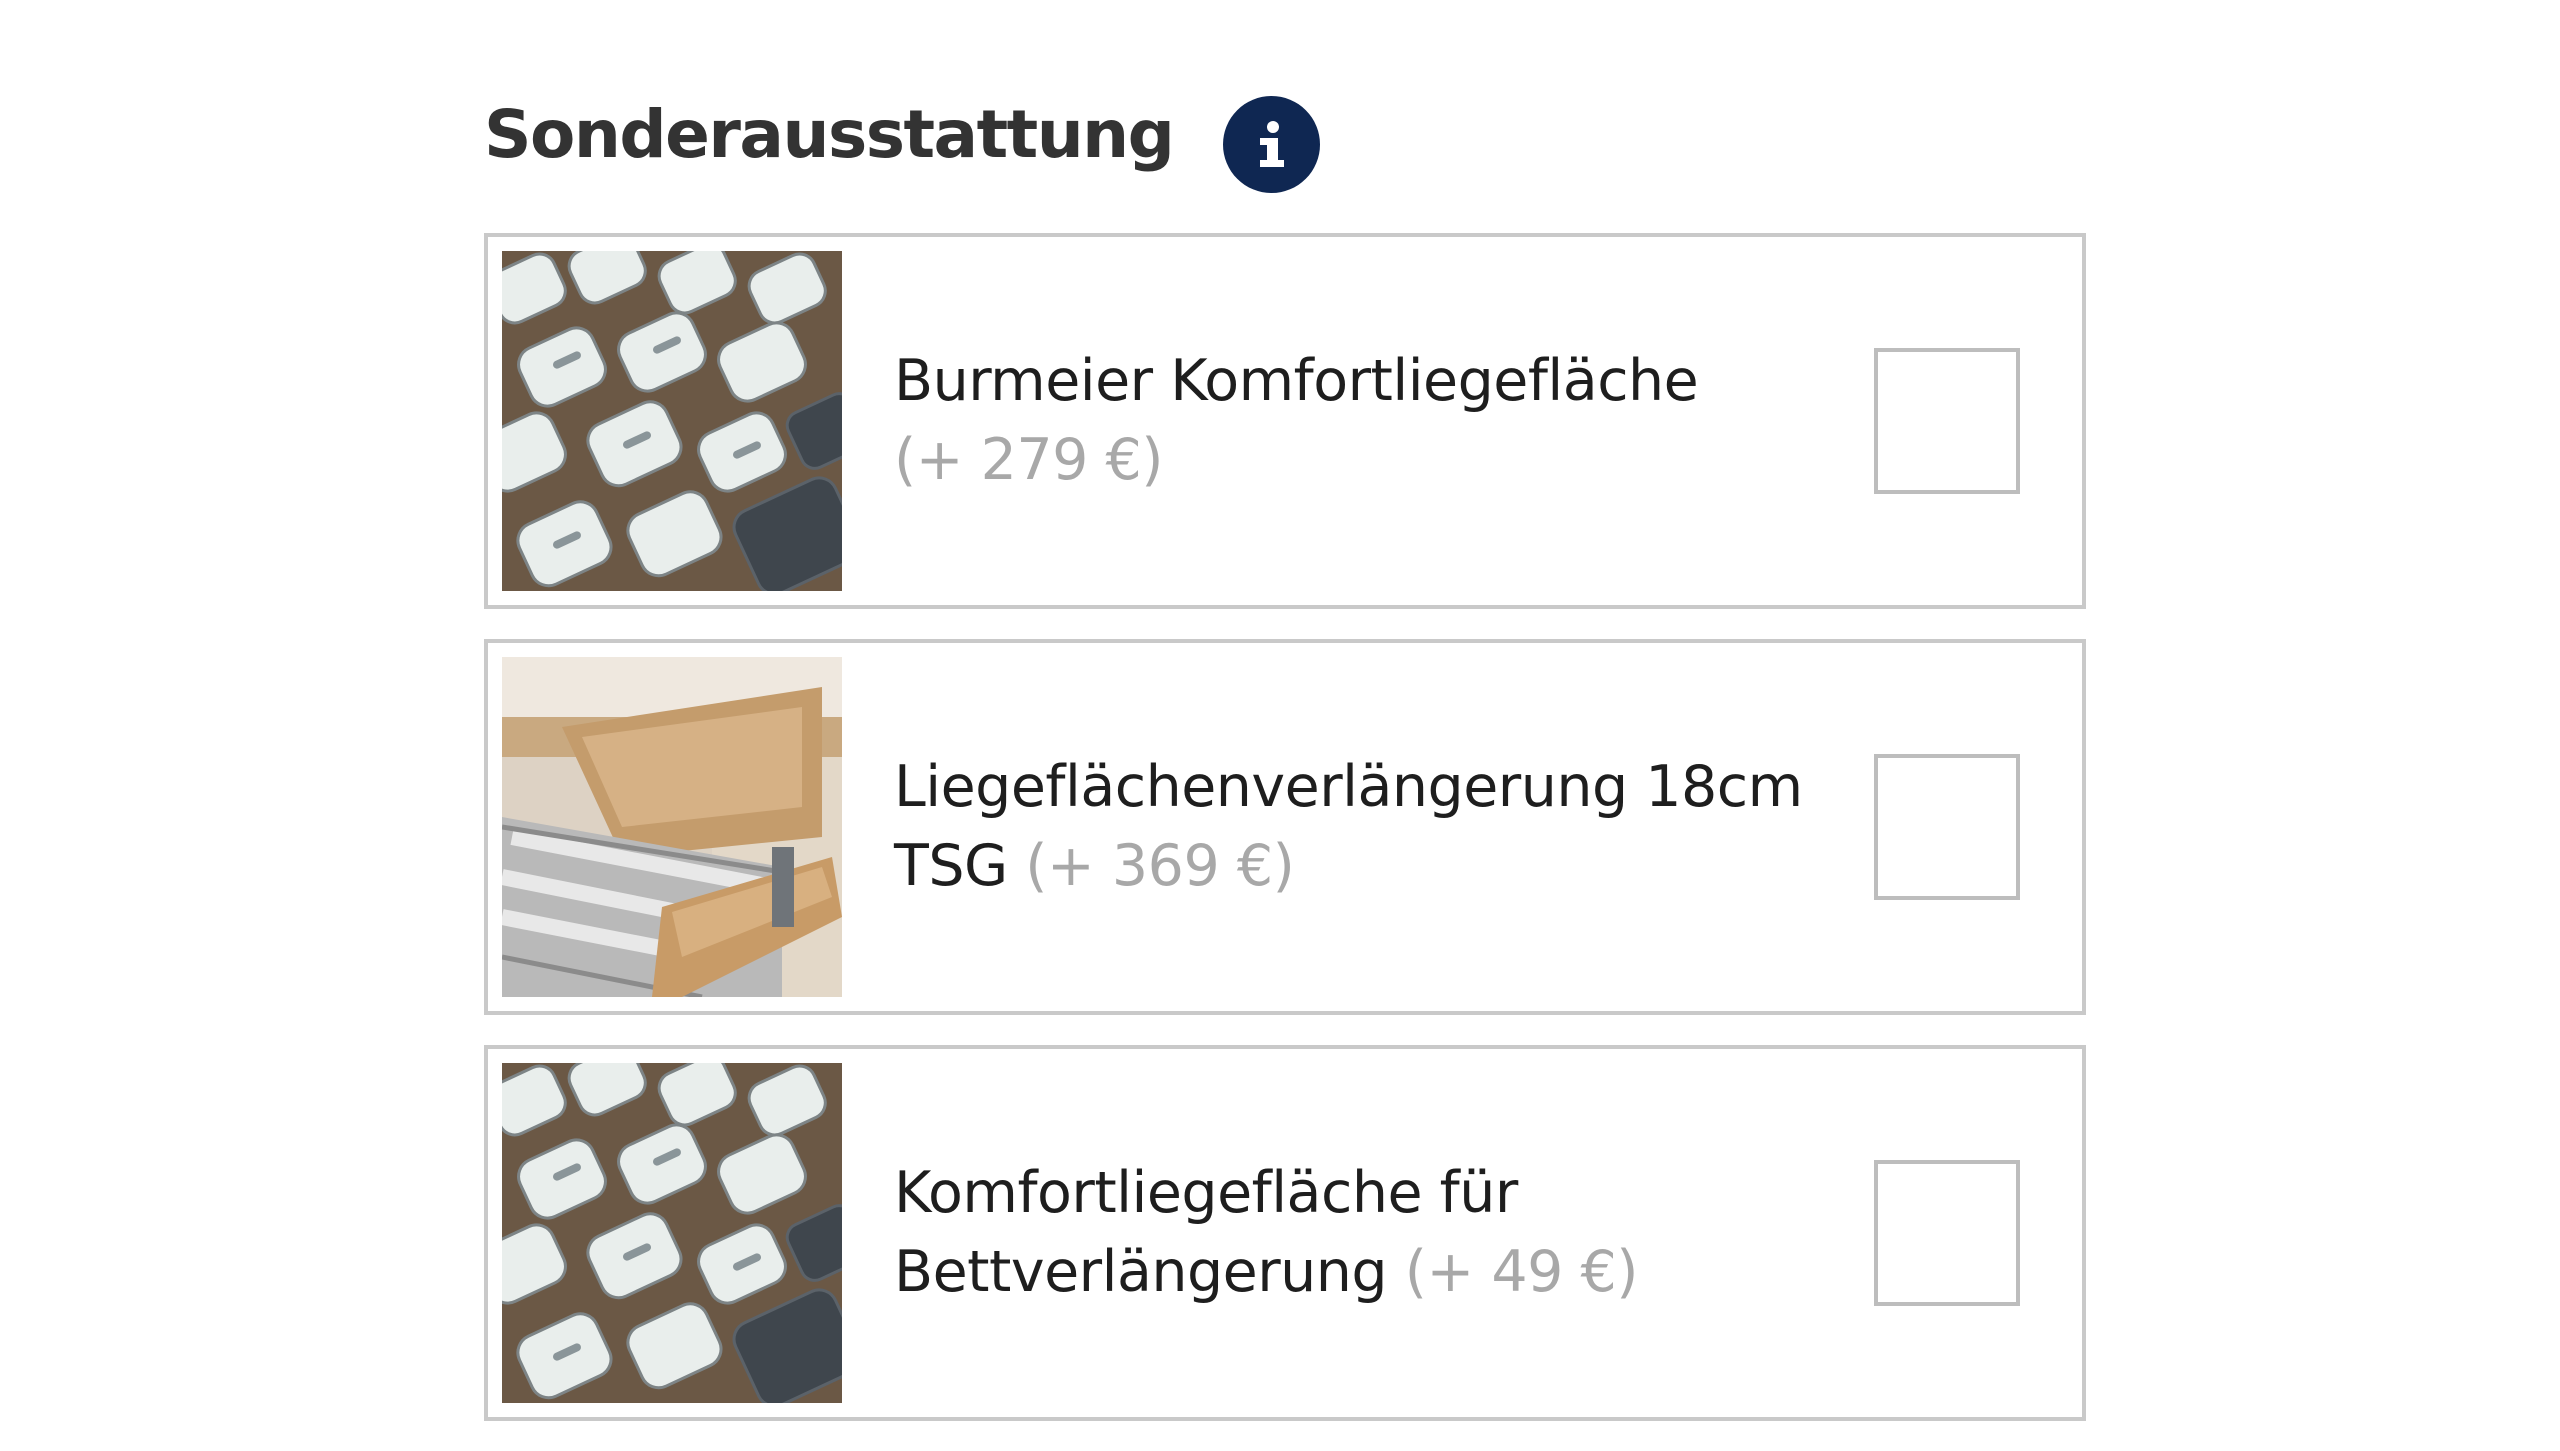  What do you see at coordinates (1296, 381) in the screenshot?
I see `option-name: Burmeier Komfortliegefläche` at bounding box center [1296, 381].